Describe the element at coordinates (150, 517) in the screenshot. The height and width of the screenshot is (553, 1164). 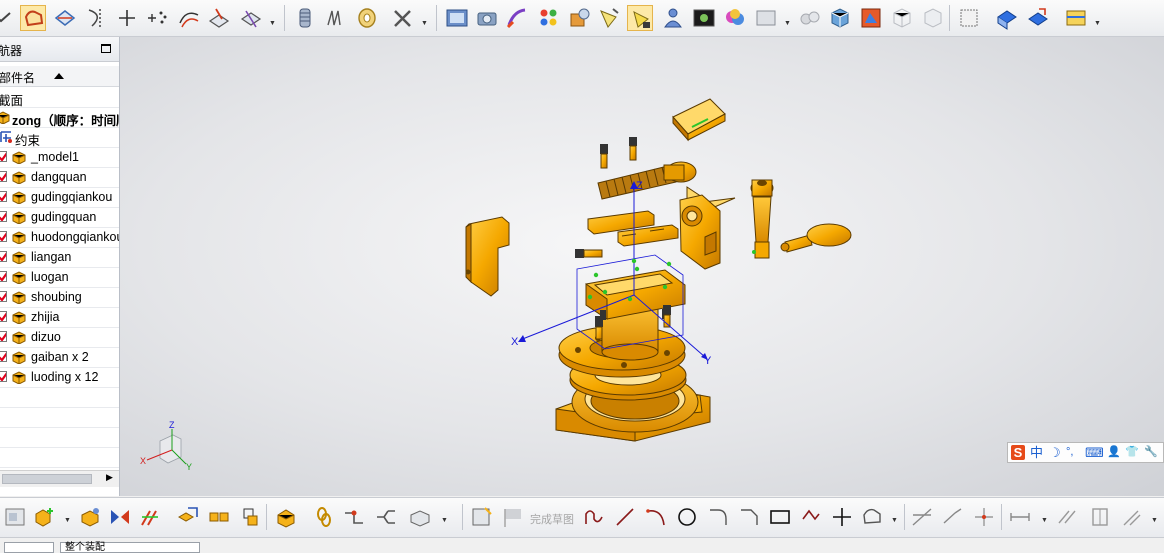
I see `component-pattern-icon` at that location.